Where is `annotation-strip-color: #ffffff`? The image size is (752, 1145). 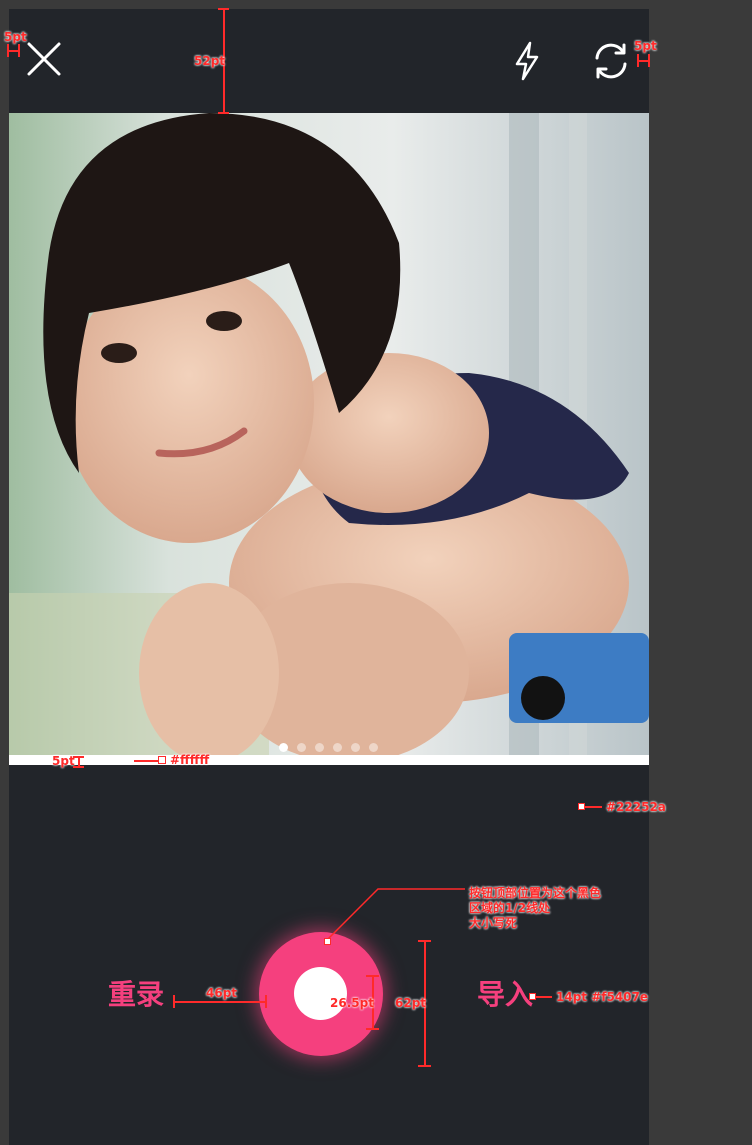
annotation-strip-color: #ffffff is located at coordinates (190, 760).